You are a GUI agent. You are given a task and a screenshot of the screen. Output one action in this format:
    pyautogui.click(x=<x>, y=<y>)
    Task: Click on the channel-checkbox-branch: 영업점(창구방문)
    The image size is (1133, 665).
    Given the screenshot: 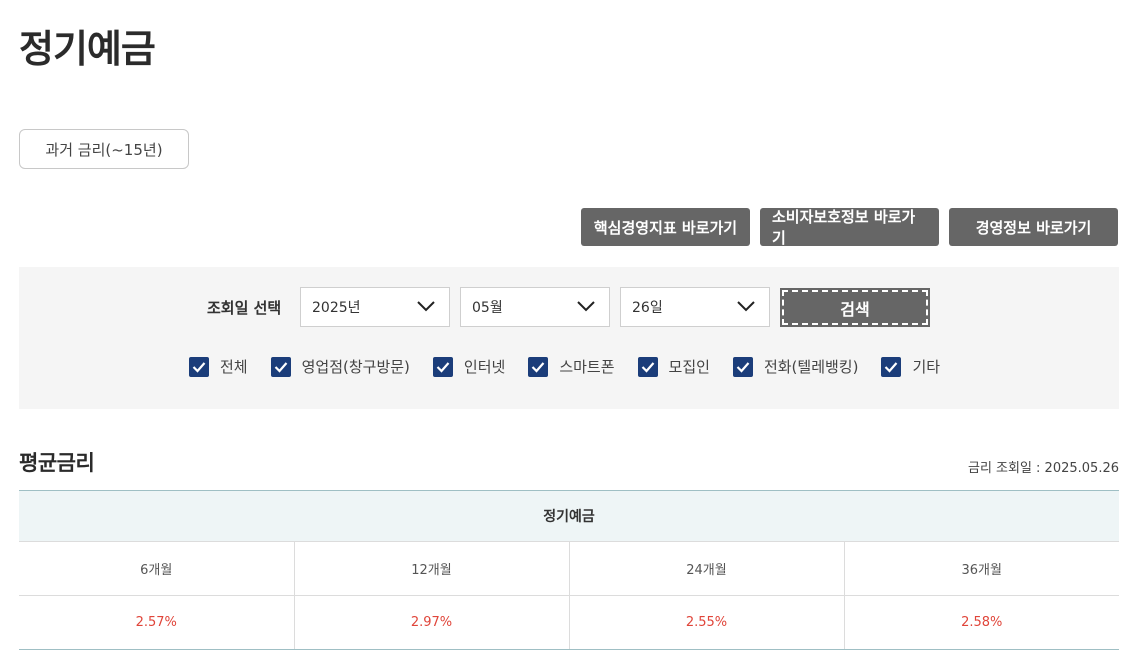 What is the action you would take?
    pyautogui.click(x=340, y=366)
    